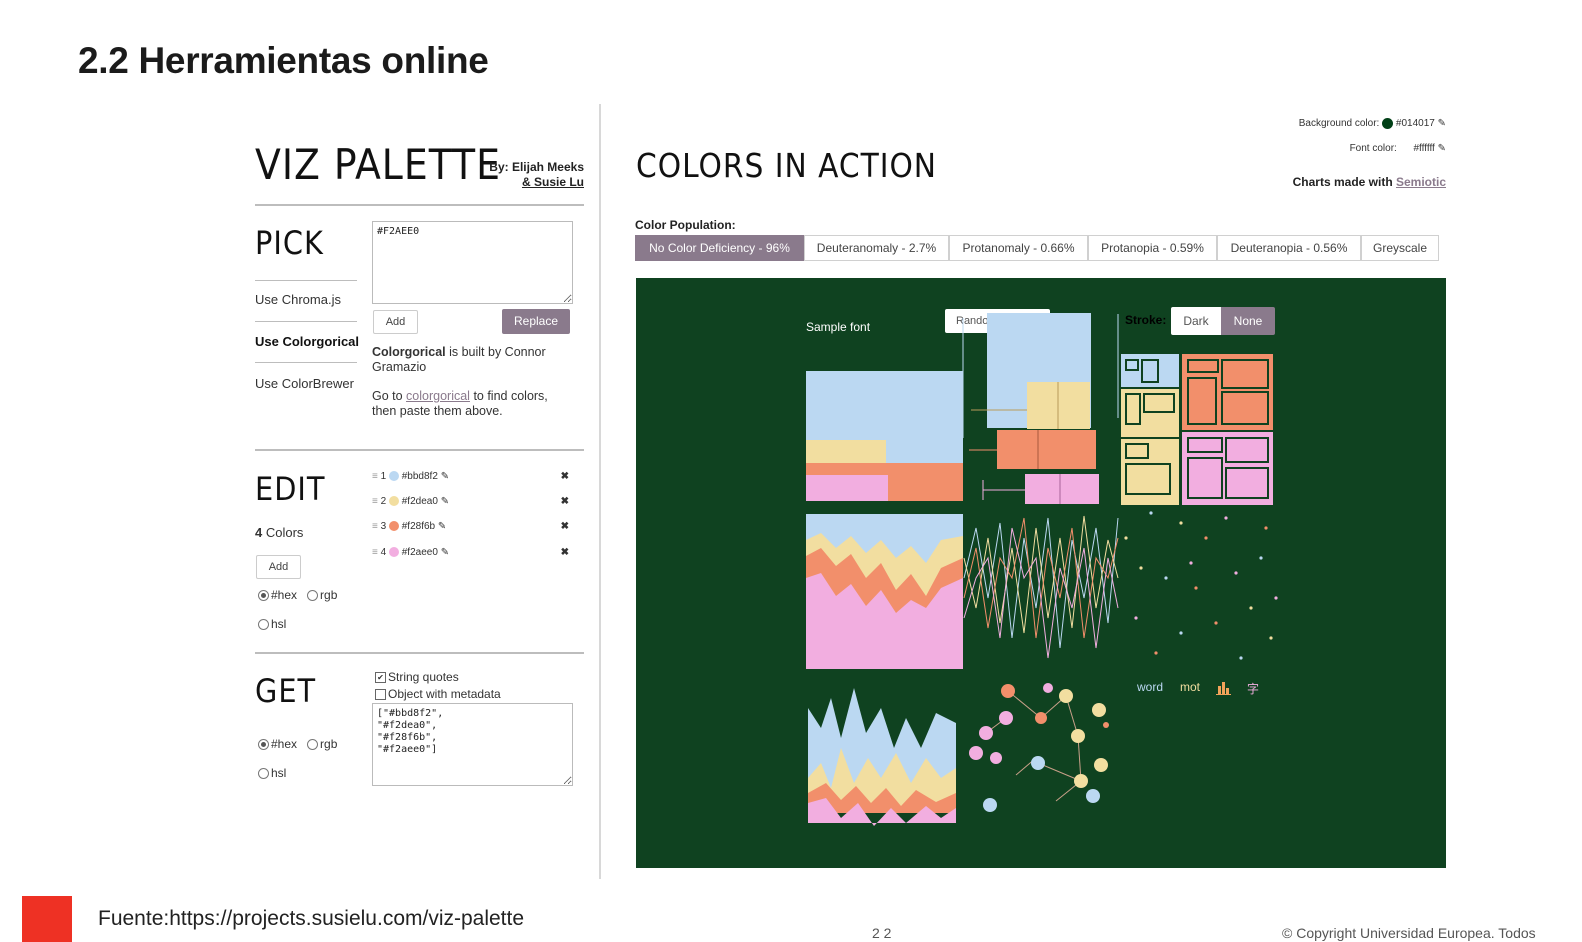 The width and height of the screenshot is (1582, 942). Describe the element at coordinates (1152, 248) in the screenshot. I see `tab-protanopia: Protanopia - 0.59%` at that location.